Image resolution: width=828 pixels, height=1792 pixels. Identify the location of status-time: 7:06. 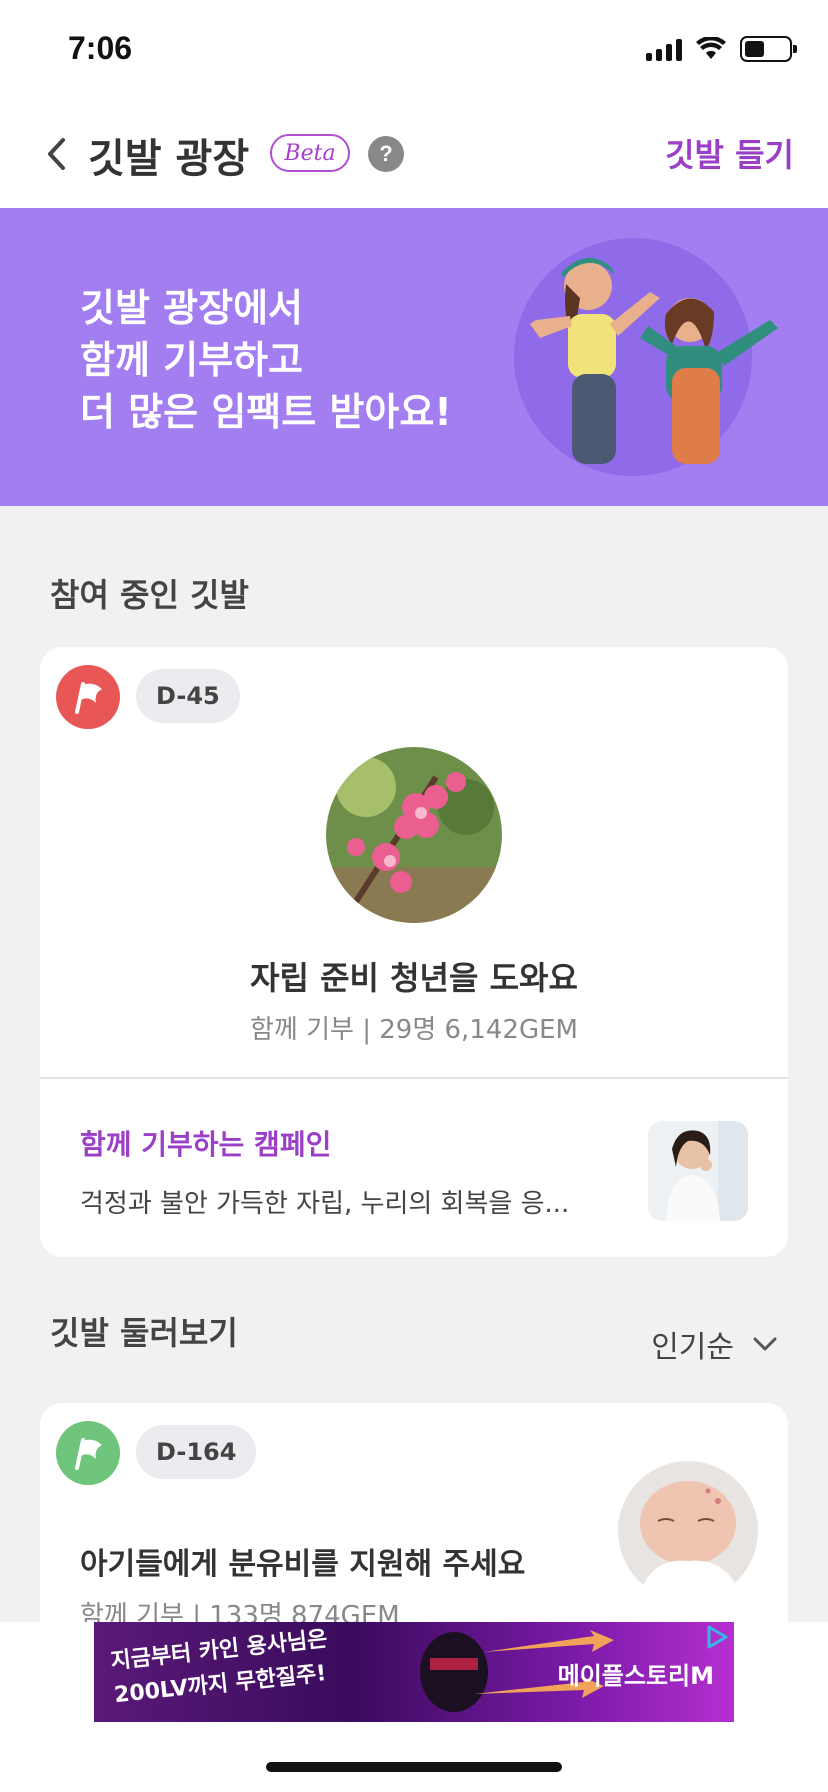
(100, 48).